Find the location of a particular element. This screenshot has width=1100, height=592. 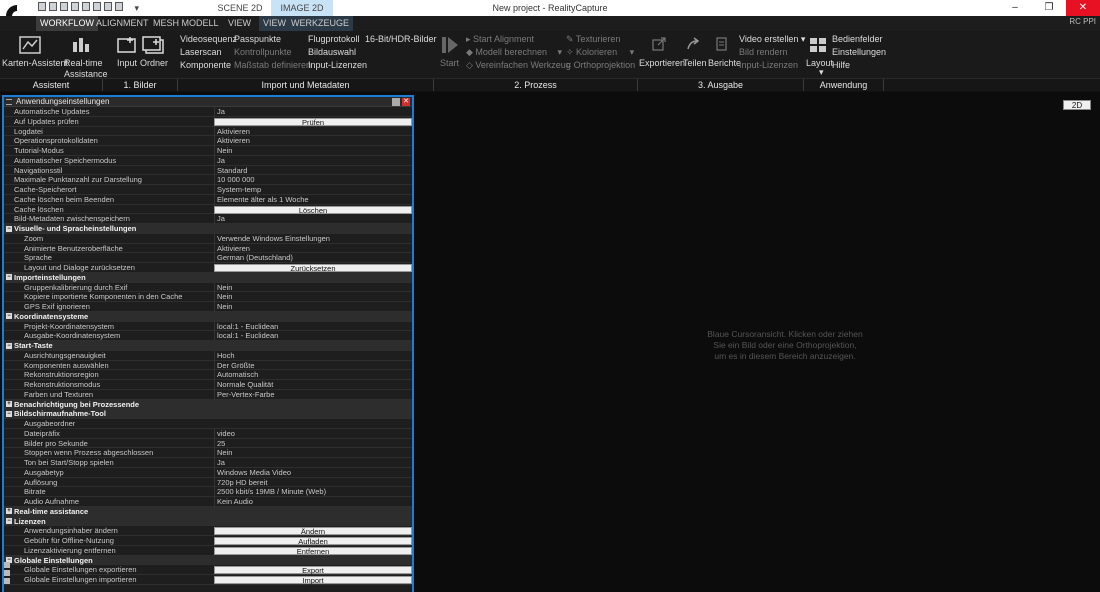

setting-value: video is located at coordinates (313, 433).